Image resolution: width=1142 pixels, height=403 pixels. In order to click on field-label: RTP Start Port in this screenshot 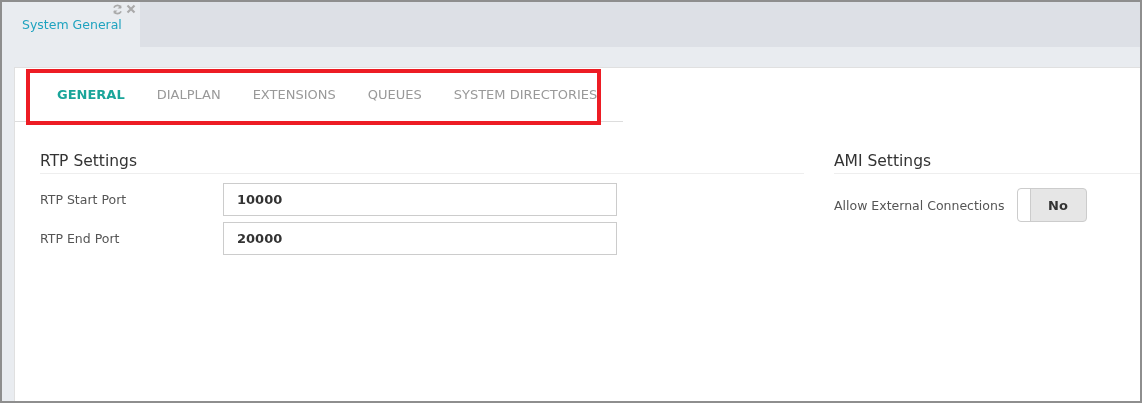, I will do `click(84, 199)`.